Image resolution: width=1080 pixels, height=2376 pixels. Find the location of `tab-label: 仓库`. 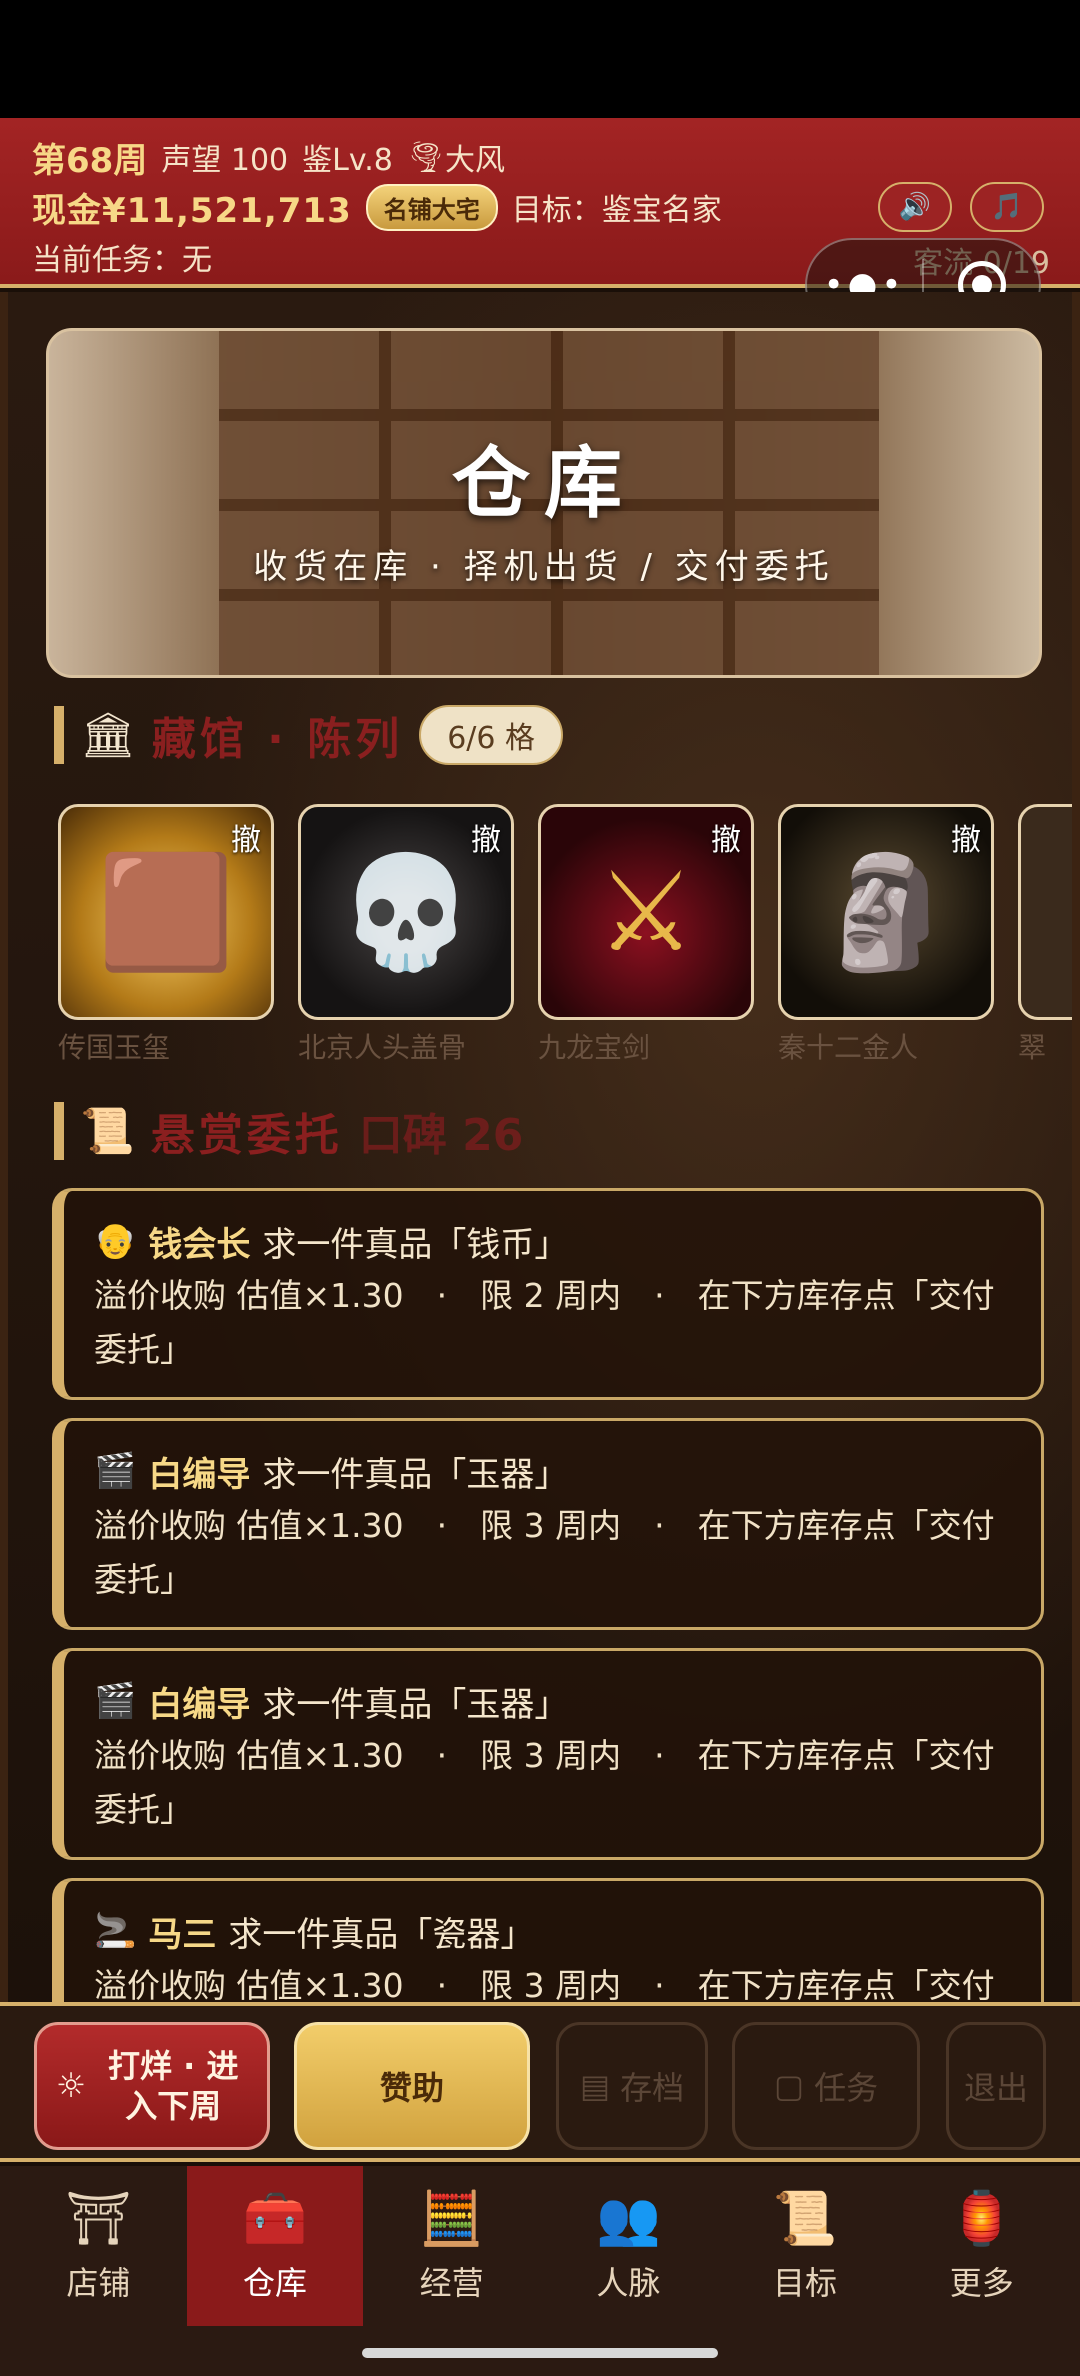

tab-label: 仓库 is located at coordinates (275, 2283).